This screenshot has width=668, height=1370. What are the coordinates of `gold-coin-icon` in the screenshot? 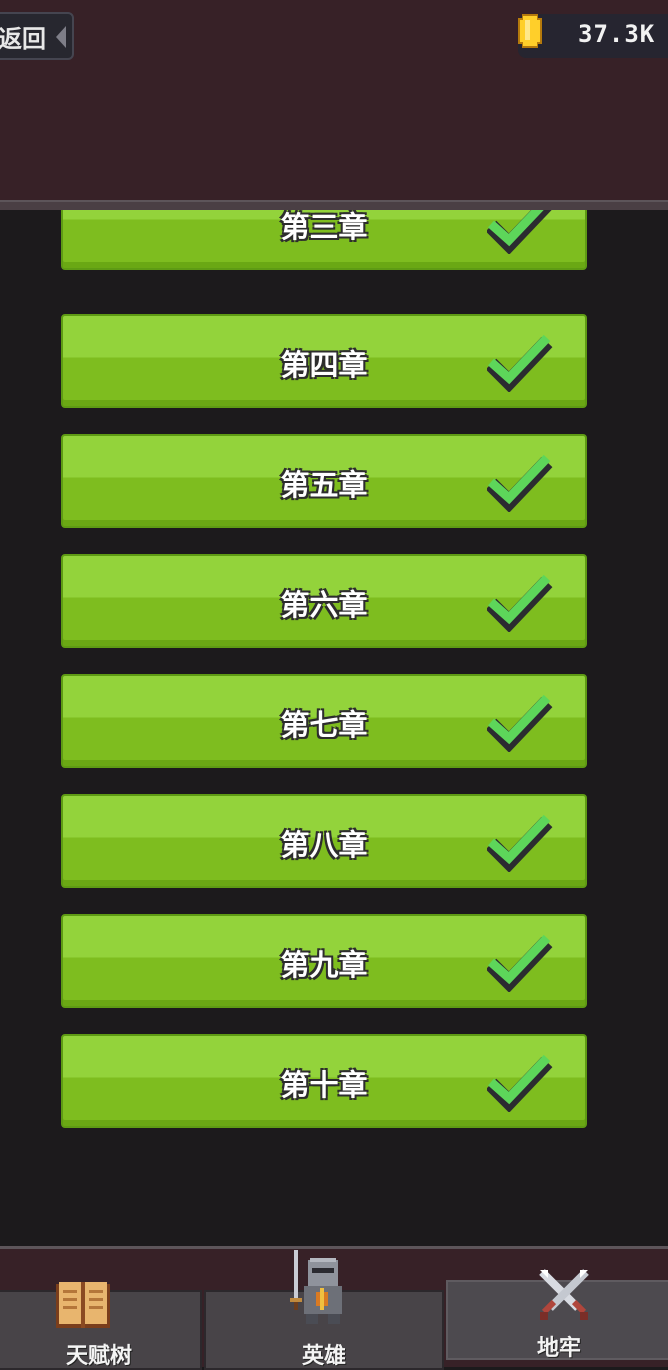 It's located at (530, 31).